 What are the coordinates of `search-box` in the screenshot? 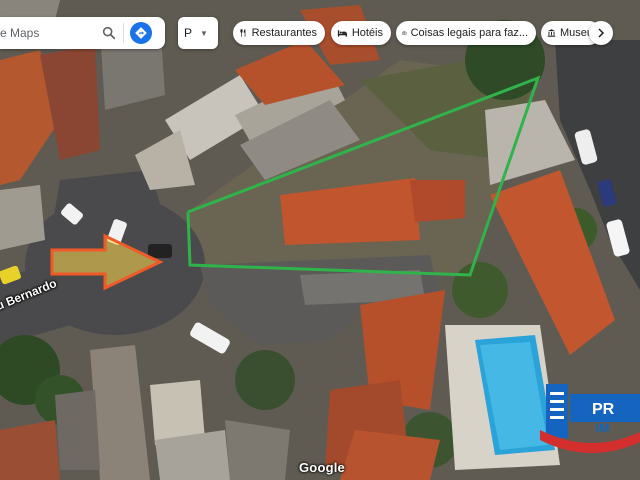 It's located at (82, 33).